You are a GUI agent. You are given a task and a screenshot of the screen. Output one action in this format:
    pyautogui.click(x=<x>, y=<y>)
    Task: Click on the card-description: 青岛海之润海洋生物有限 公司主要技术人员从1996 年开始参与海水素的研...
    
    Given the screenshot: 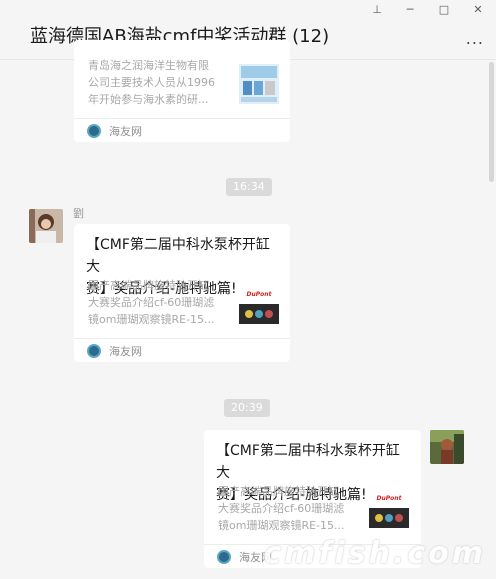 What is the action you would take?
    pyautogui.click(x=162, y=82)
    